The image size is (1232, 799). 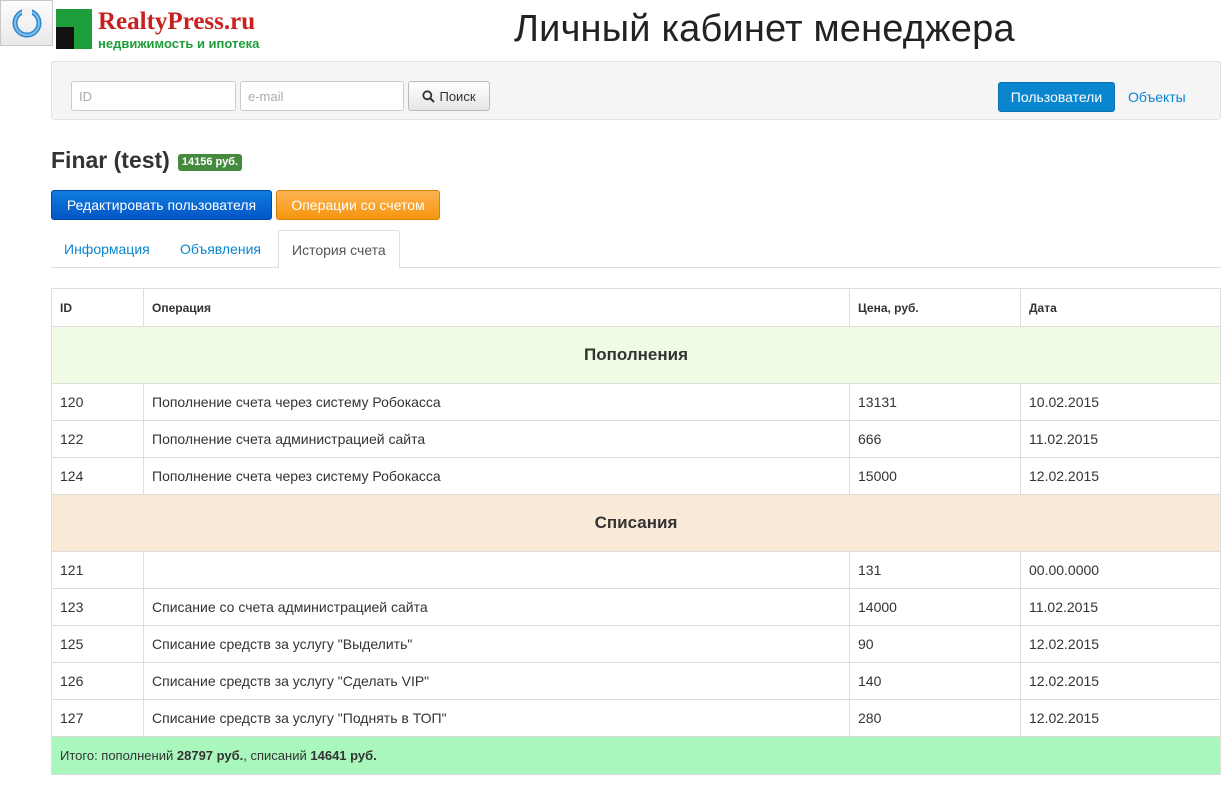 What do you see at coordinates (496, 607) in the screenshot?
I see `cell-operation: Списание со счета администрацией сайта` at bounding box center [496, 607].